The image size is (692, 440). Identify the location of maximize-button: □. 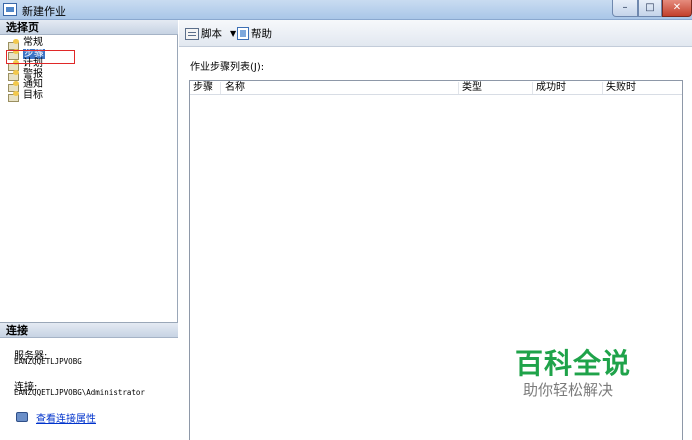
(650, 8).